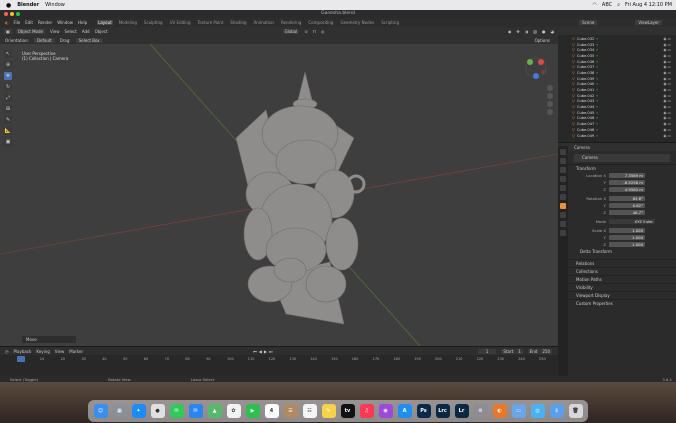  Describe the element at coordinates (627, 189) in the screenshot. I see `location-z-field: 4.9583 m` at that location.